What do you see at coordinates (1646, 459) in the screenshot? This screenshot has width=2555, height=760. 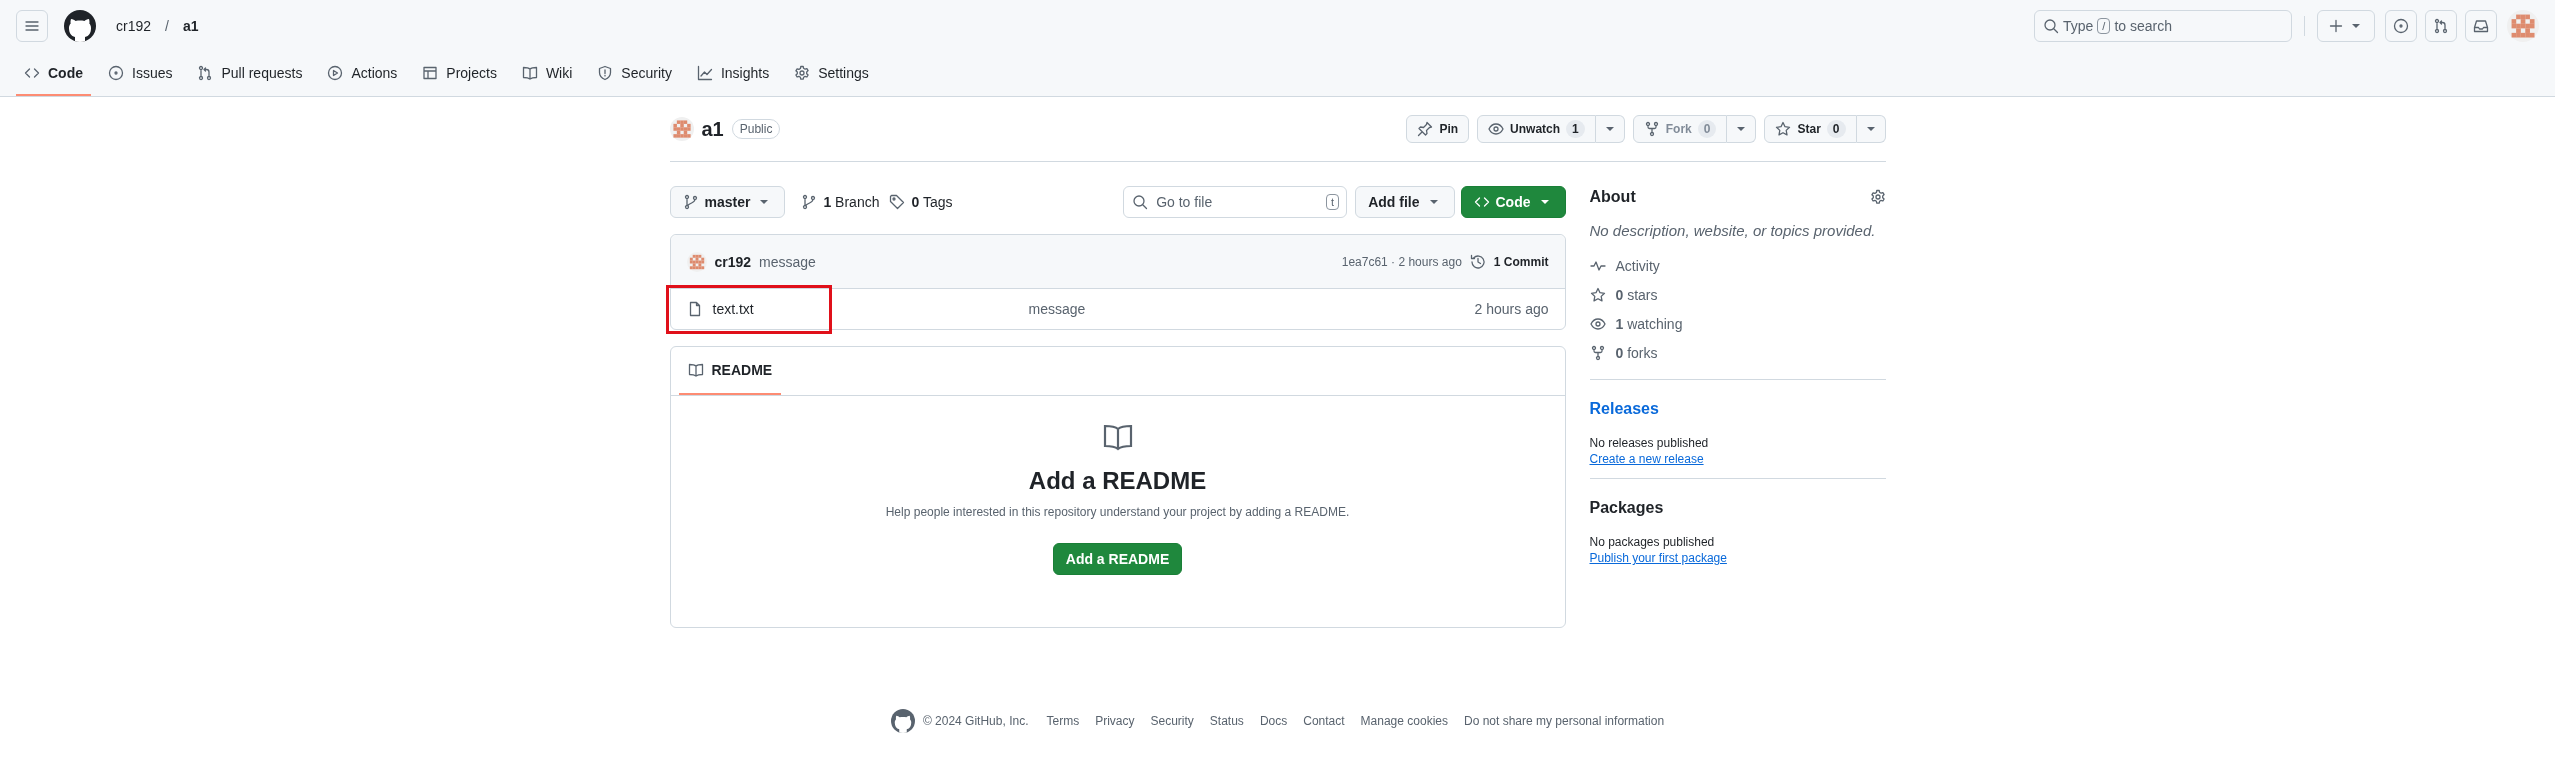 I see `create-release-link: Create a new release` at bounding box center [1646, 459].